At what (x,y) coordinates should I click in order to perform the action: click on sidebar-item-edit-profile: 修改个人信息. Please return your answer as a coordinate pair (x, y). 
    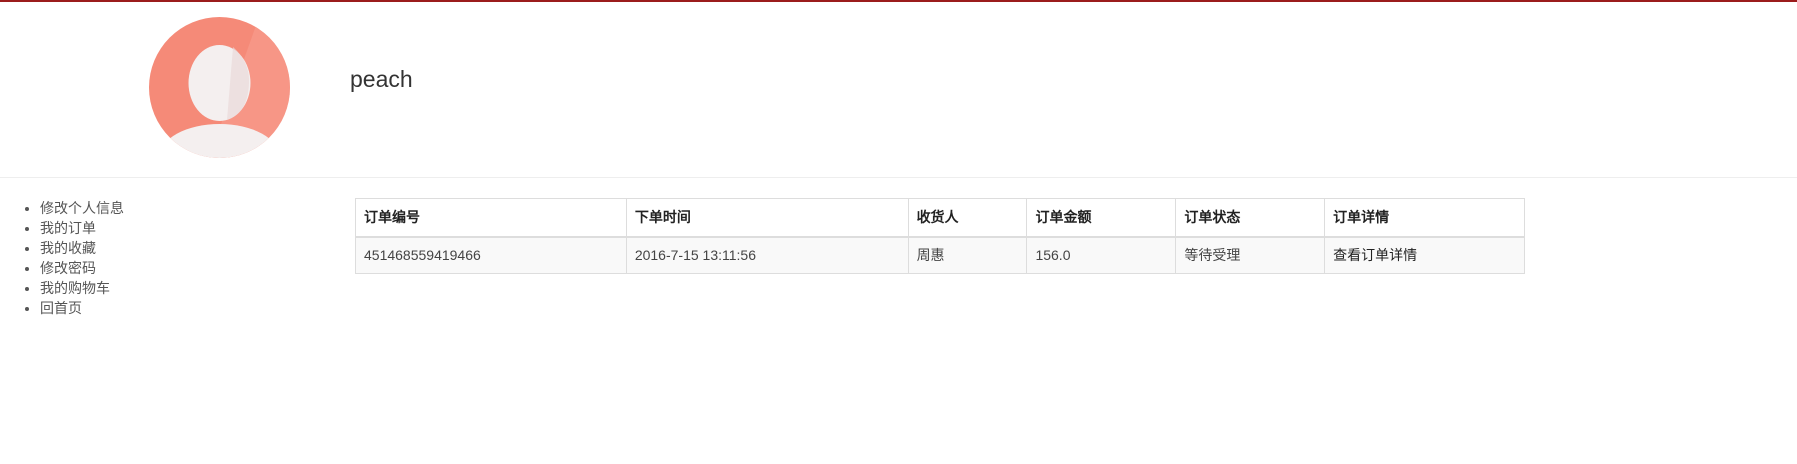
    Looking at the image, I should click on (82, 208).